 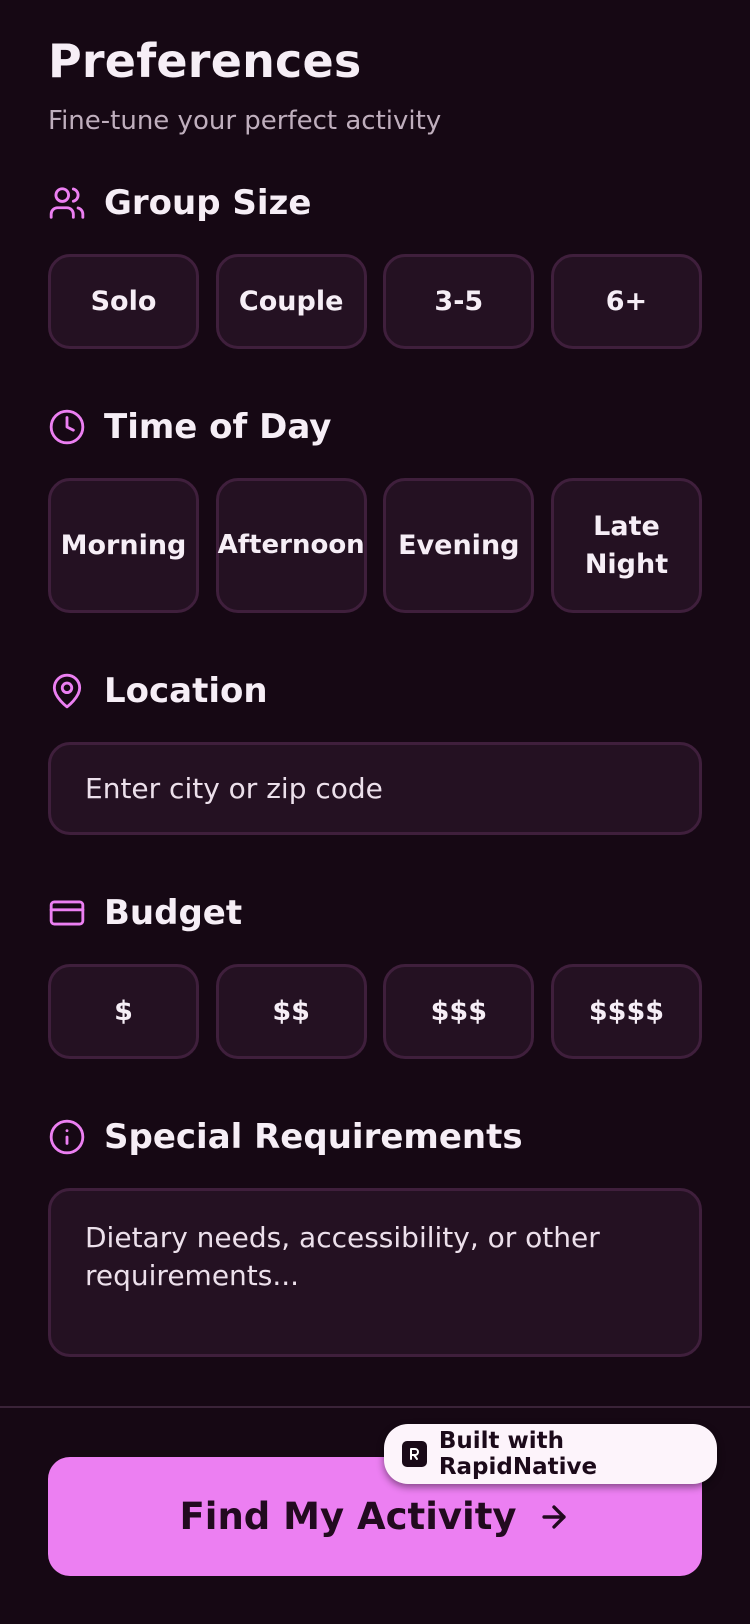 What do you see at coordinates (67, 913) in the screenshot?
I see `credit-card-icon` at bounding box center [67, 913].